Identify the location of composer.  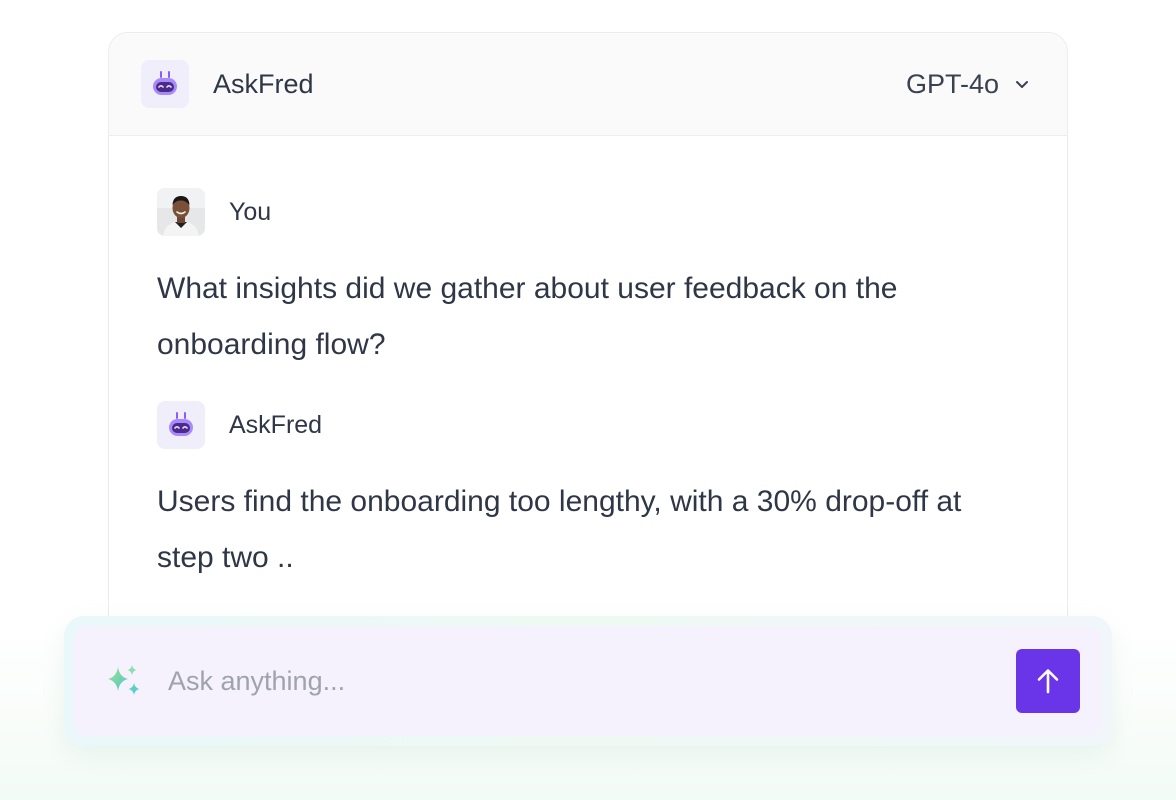
(588, 681).